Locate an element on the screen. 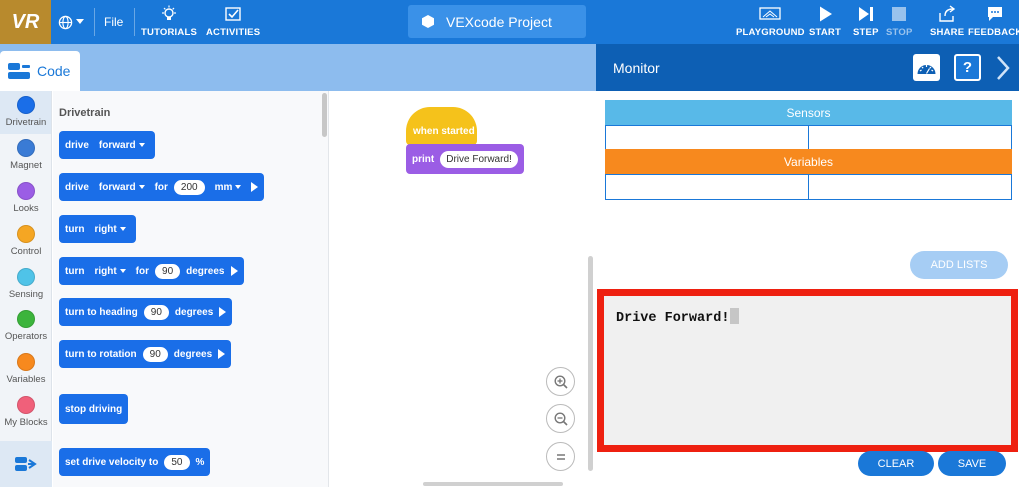  activities-label: ACTIVITIES is located at coordinates (233, 32).